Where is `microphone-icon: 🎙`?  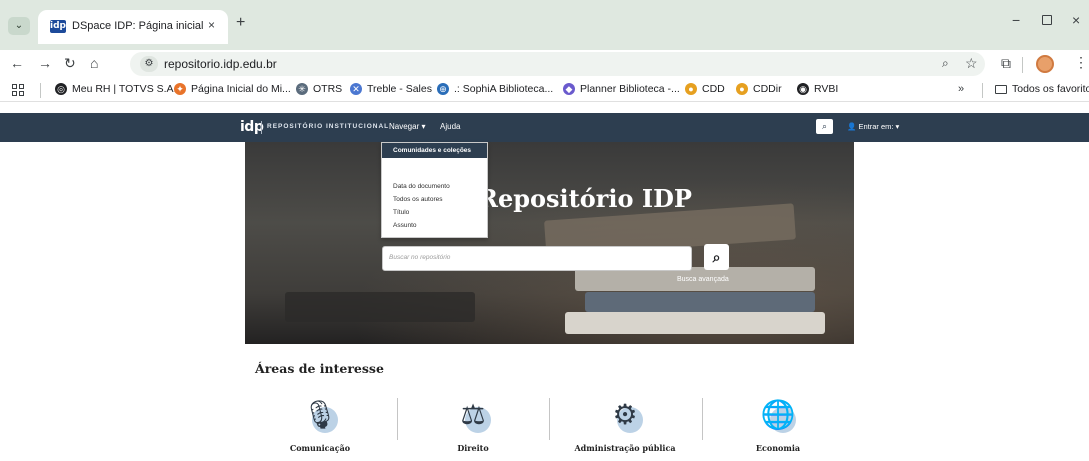 microphone-icon: 🎙 is located at coordinates (320, 415).